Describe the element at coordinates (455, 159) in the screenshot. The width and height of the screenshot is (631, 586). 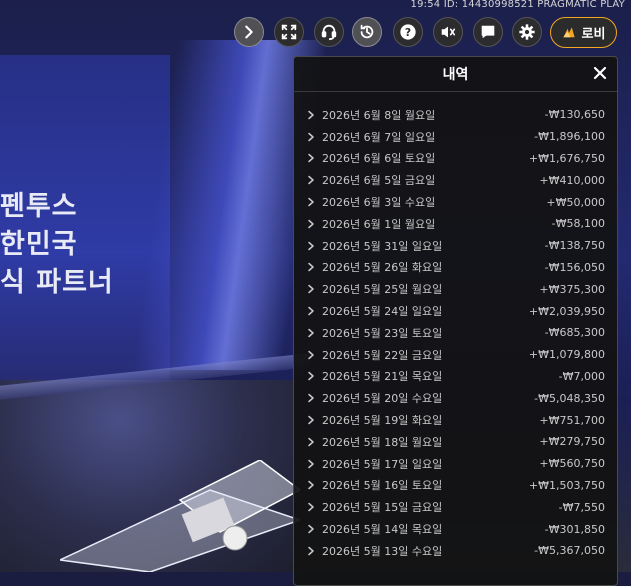
I see `history-row: 2026년 6월 6일 토요일 +₩1,676,750` at that location.